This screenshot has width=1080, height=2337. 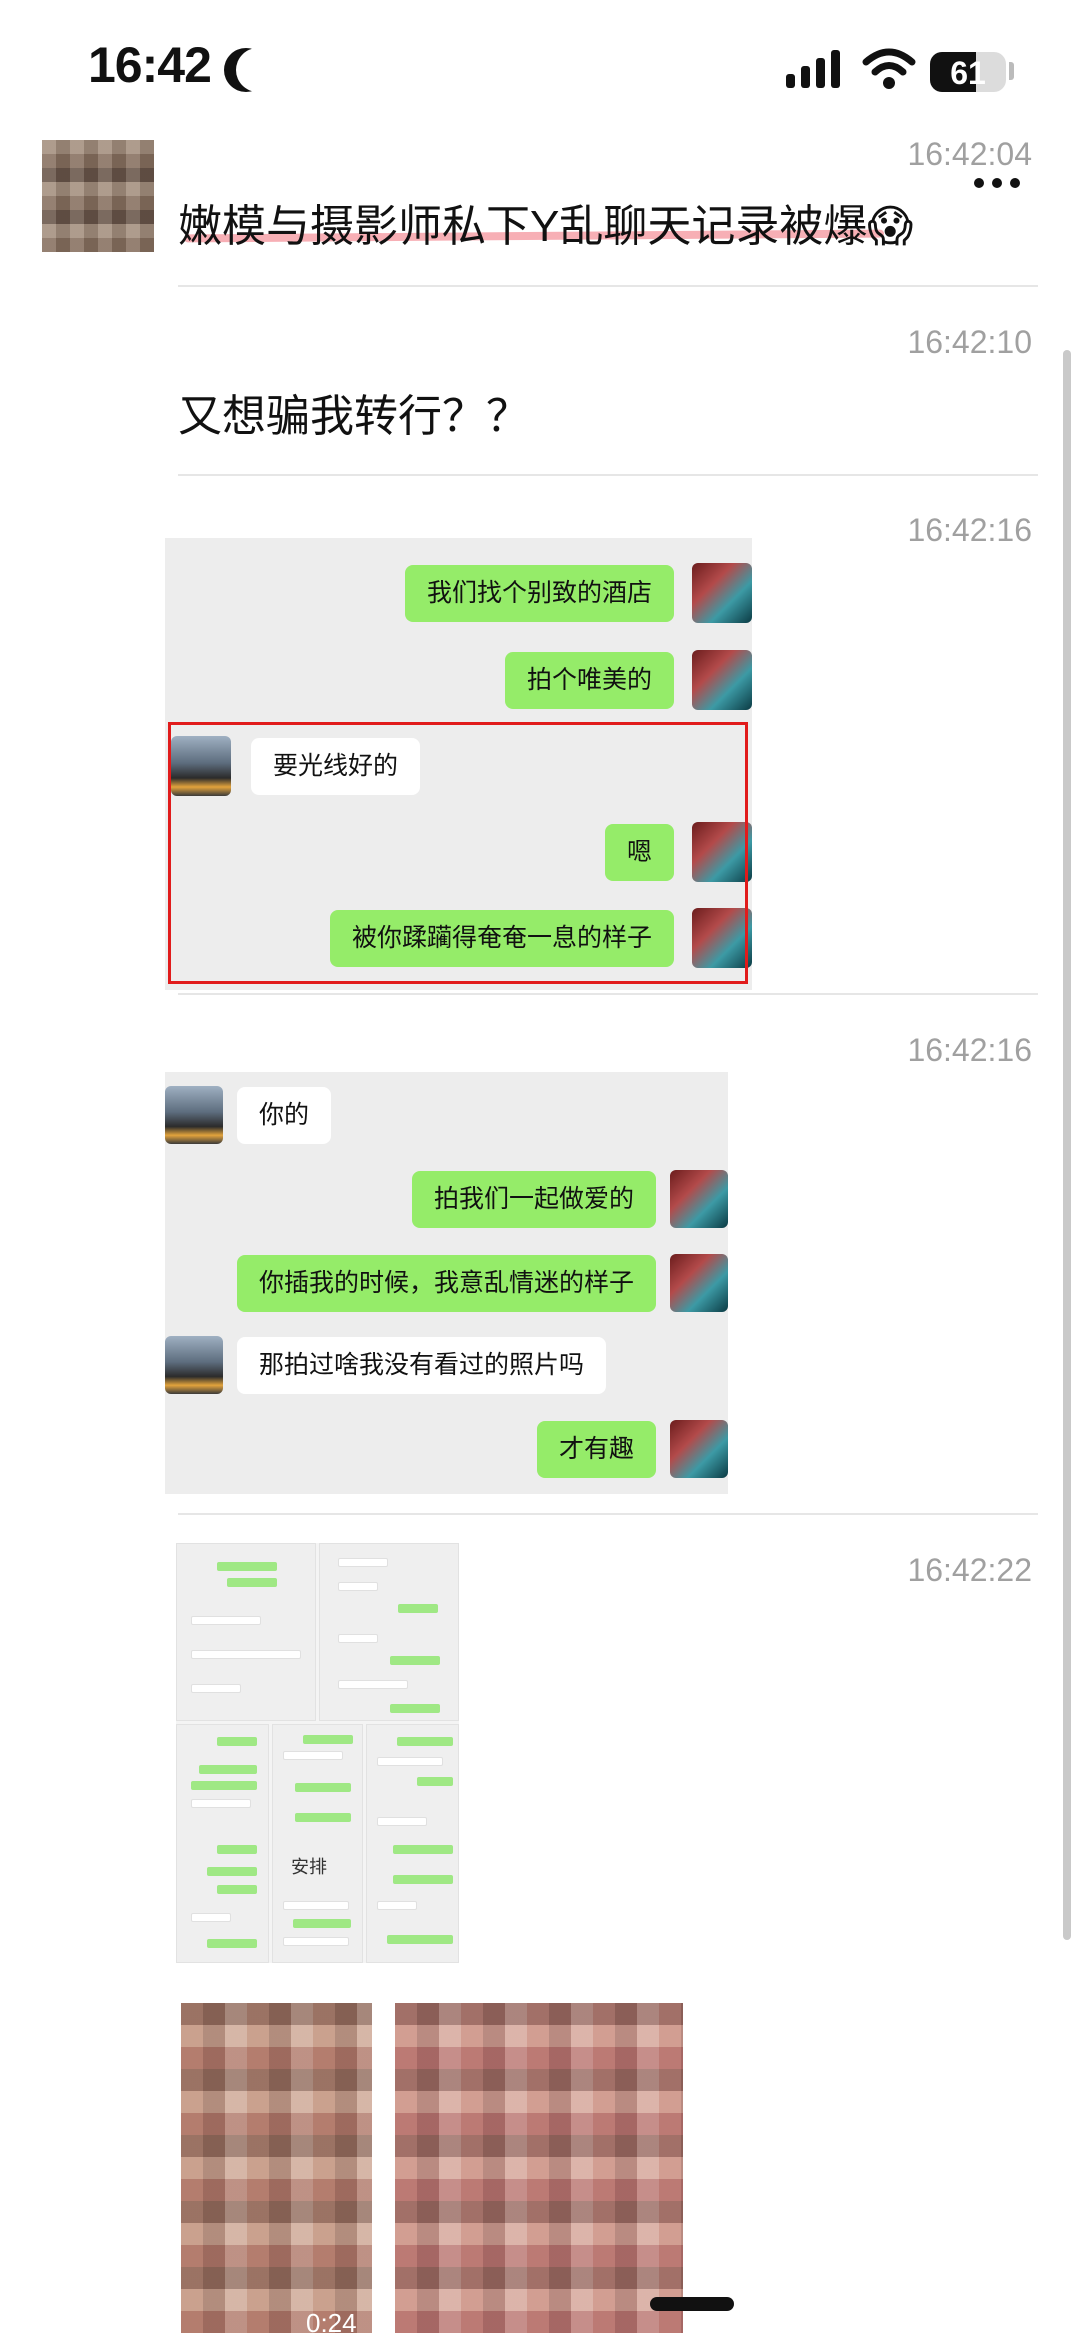 What do you see at coordinates (589, 680) in the screenshot?
I see `chat-bubble: 拍个唯美的` at bounding box center [589, 680].